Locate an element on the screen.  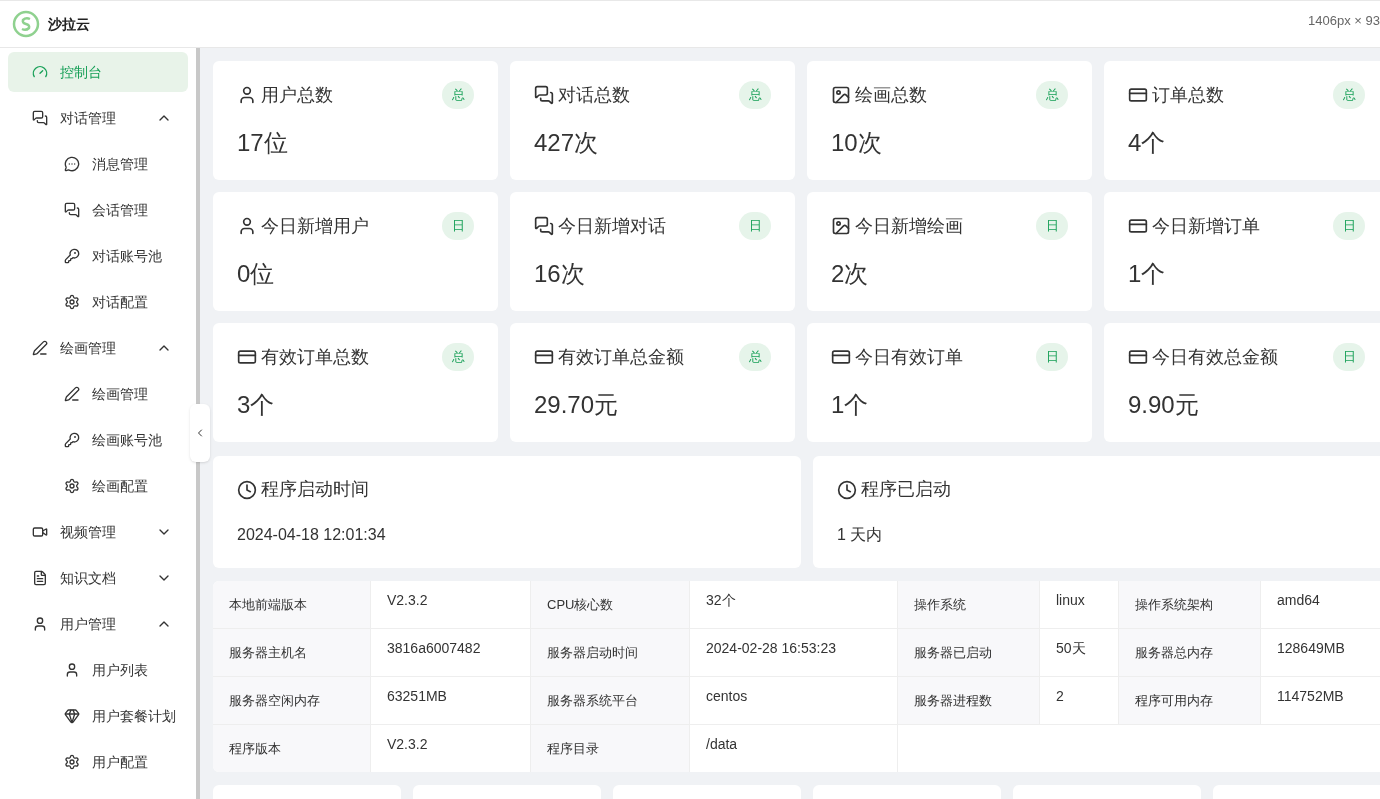
sidebar-label: 绘画账号池 is located at coordinates (127, 440).